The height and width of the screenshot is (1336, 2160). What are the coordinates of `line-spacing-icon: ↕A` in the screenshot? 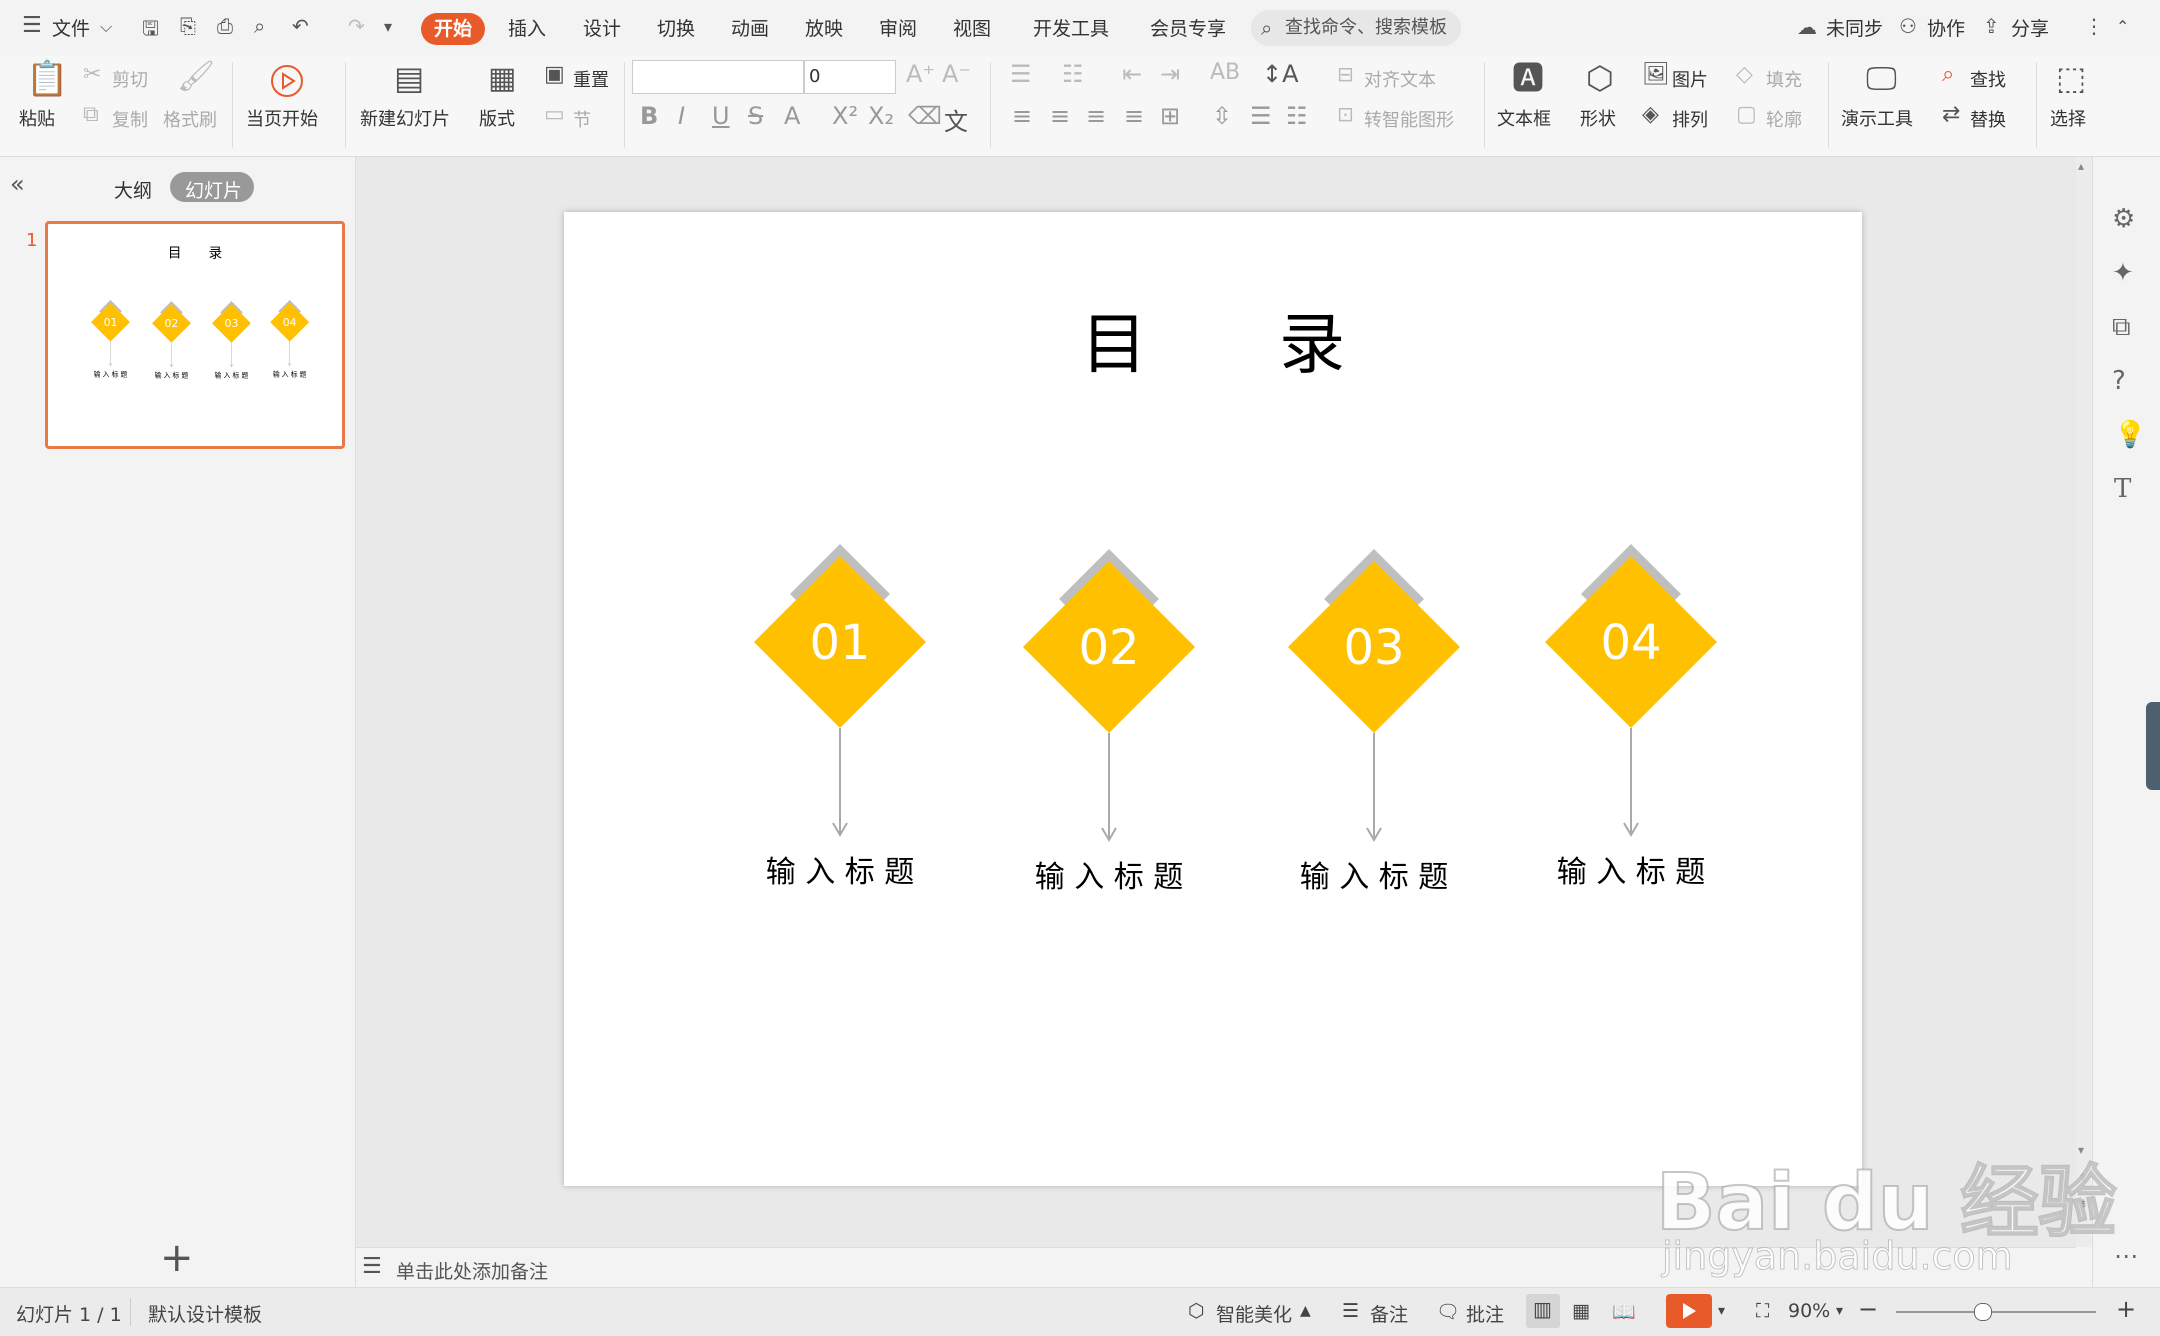 It's located at (1280, 74).